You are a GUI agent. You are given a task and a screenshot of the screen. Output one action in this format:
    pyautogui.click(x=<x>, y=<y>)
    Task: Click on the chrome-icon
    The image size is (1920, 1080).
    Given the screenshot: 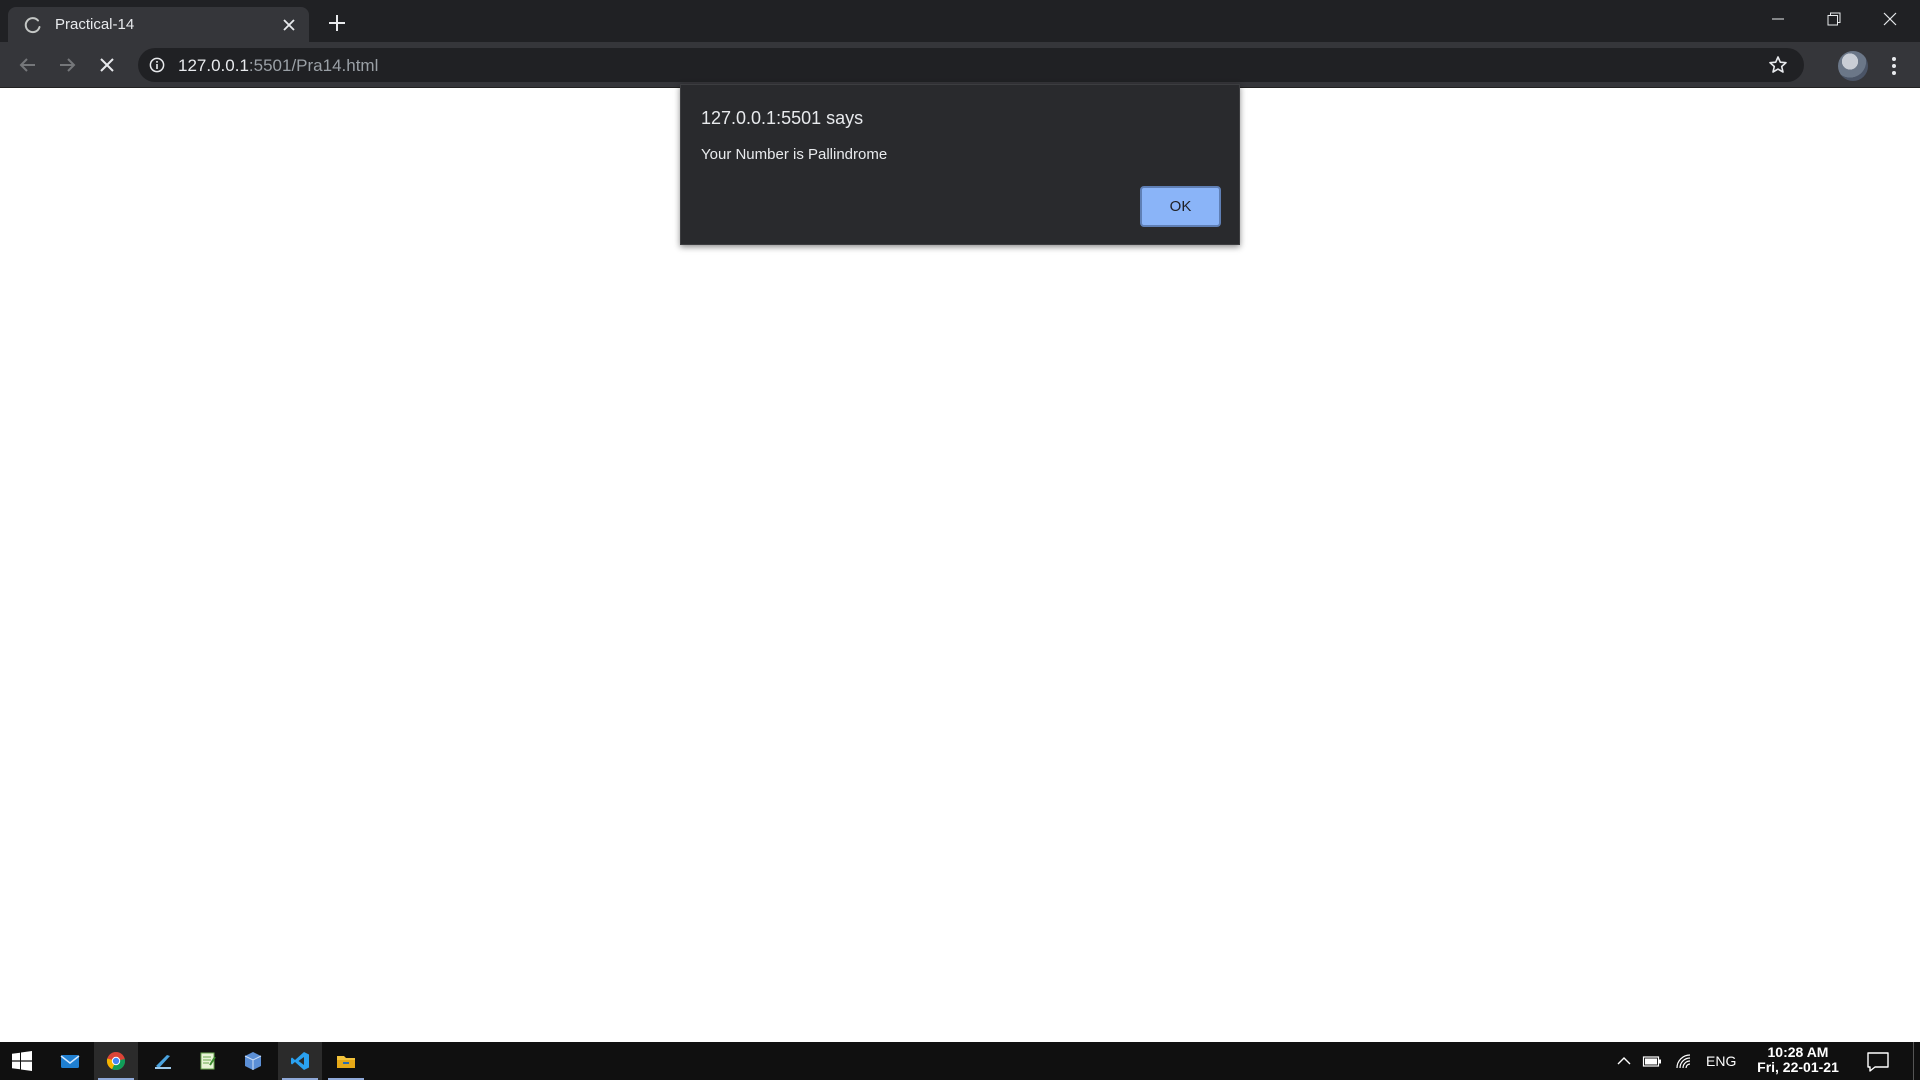 What is the action you would take?
    pyautogui.click(x=116, y=1061)
    